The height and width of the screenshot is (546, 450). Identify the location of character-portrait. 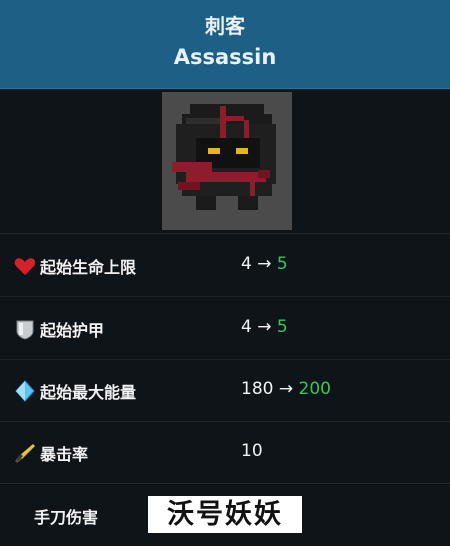
(227, 161).